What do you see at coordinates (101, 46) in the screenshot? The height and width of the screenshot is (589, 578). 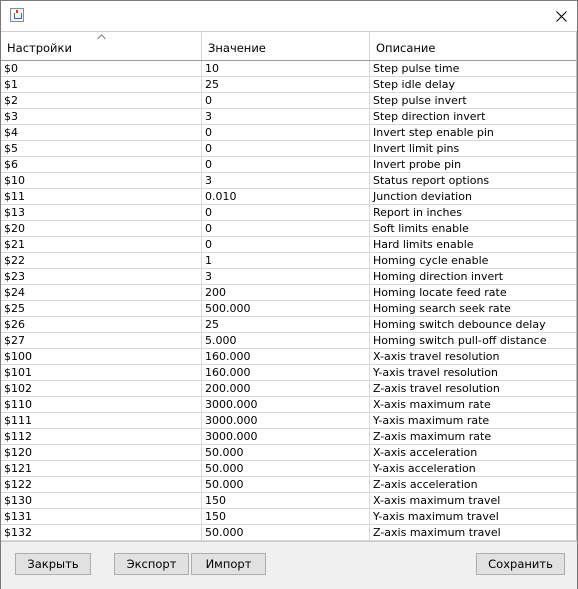 I see `column-header-settings: Настройки` at bounding box center [101, 46].